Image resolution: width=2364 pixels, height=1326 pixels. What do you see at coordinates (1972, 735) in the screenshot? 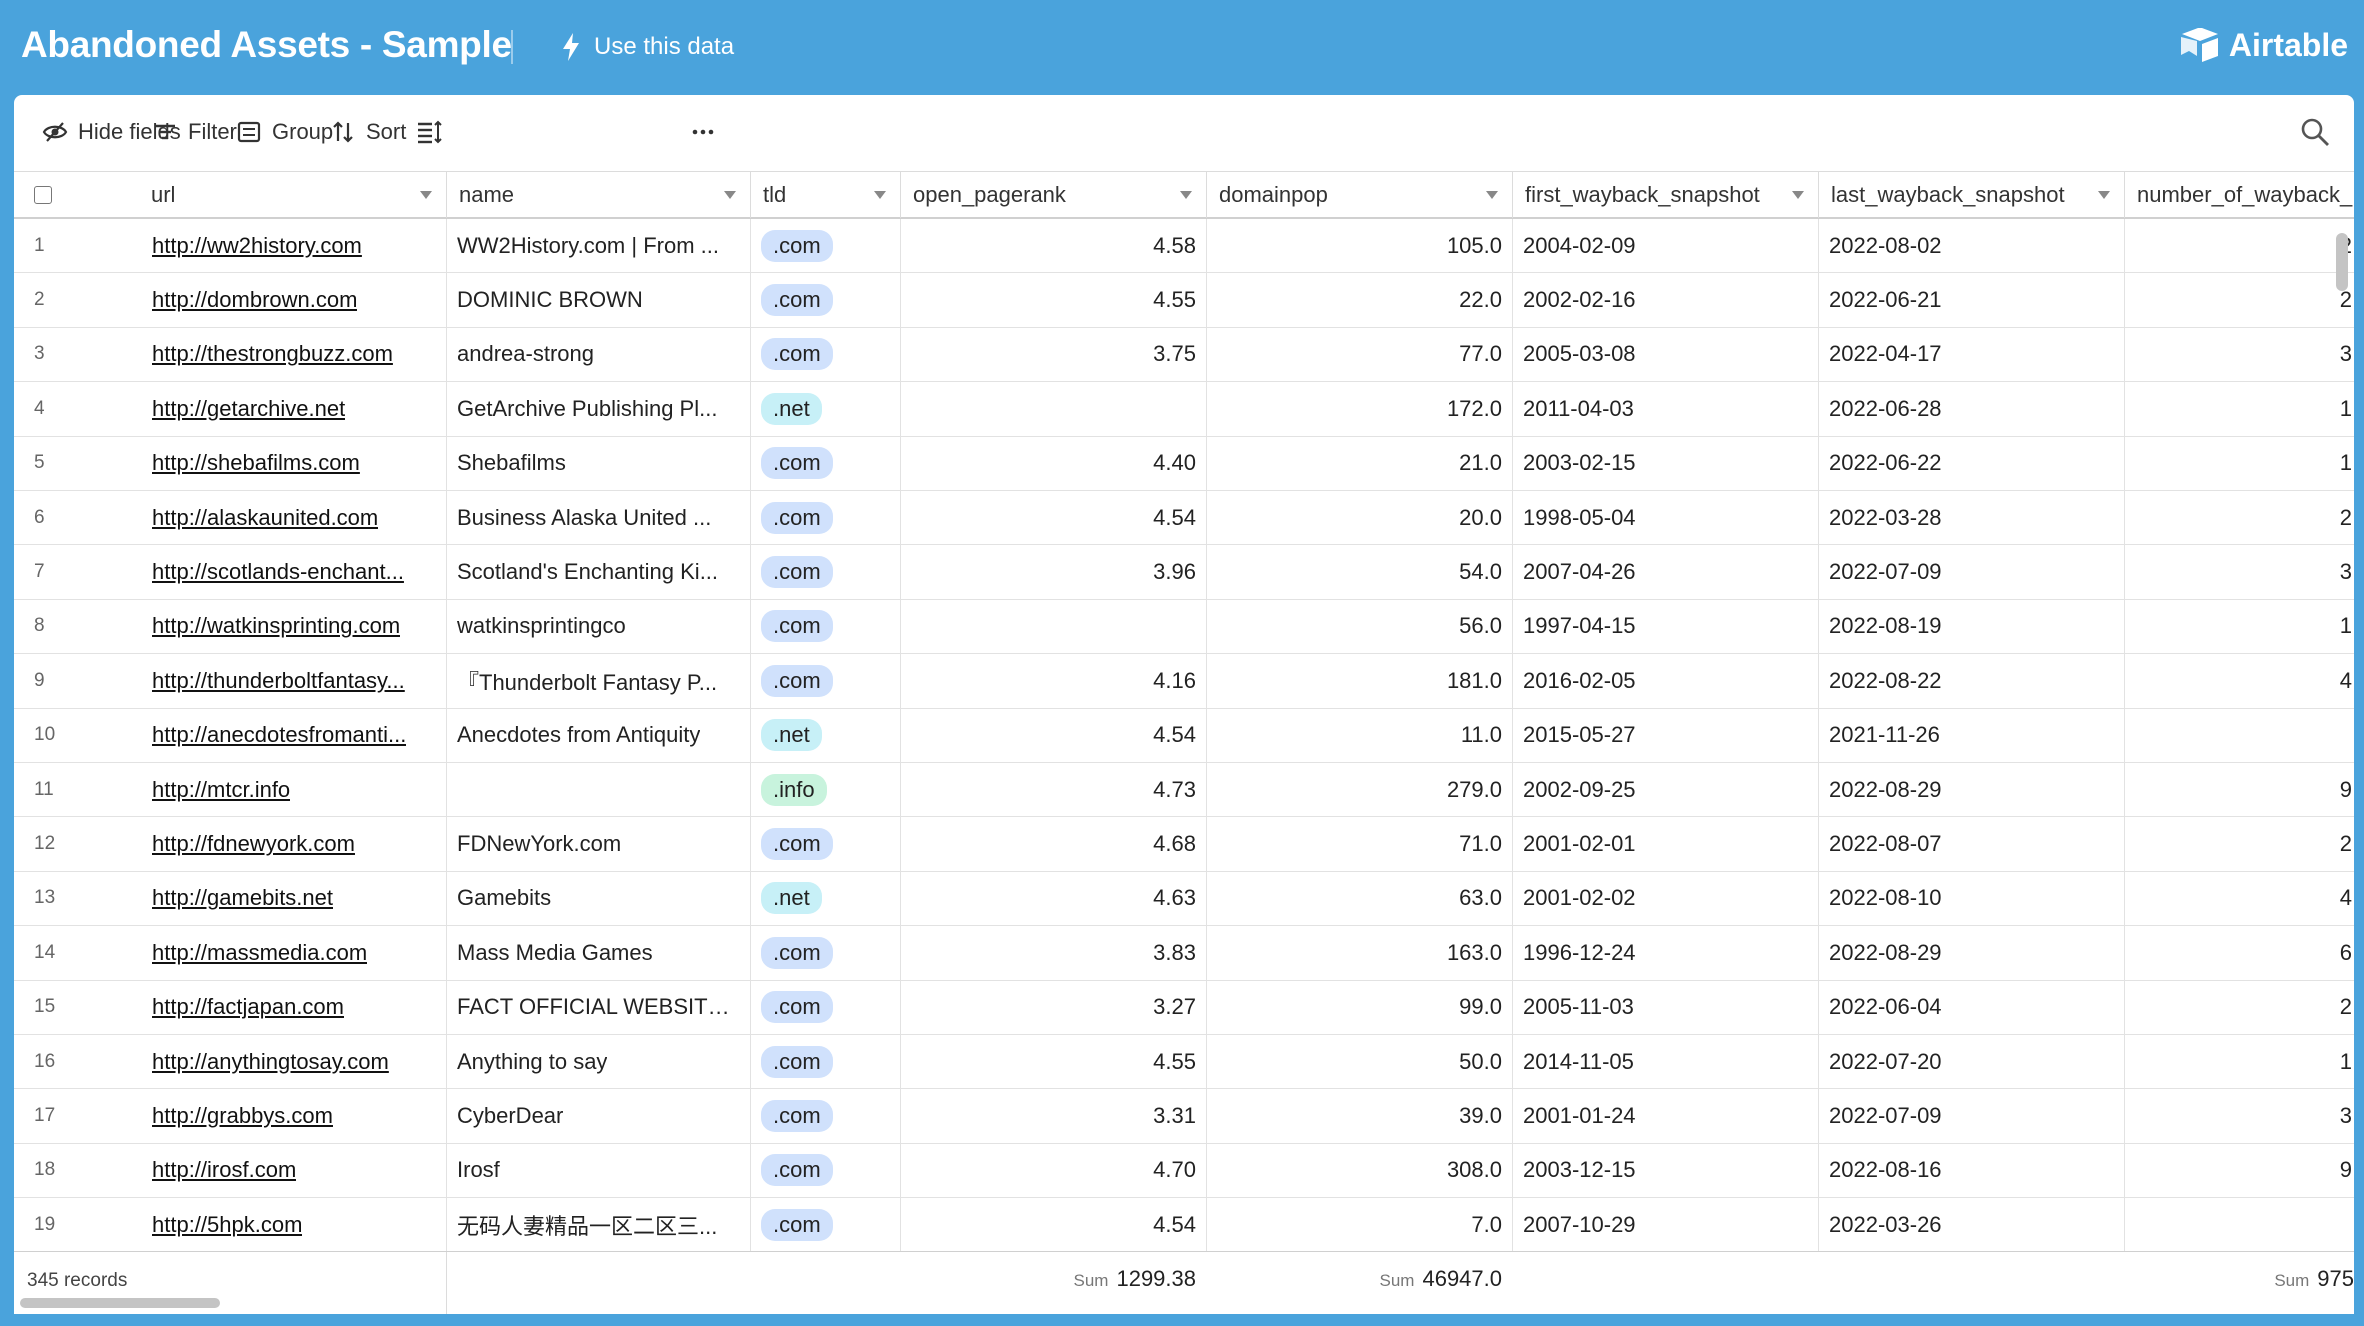
I see `last-wayback-cell: 2021-11-26` at bounding box center [1972, 735].